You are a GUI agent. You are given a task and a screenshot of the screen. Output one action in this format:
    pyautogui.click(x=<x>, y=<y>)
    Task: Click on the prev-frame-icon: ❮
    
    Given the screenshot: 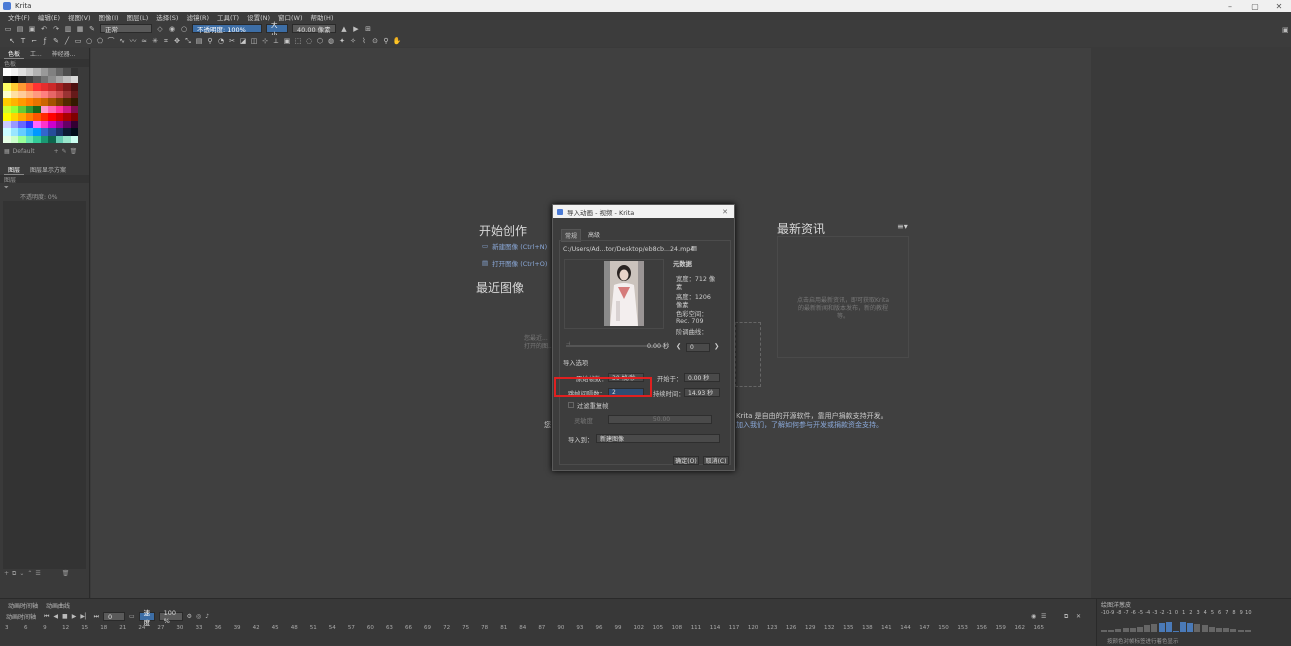 What is the action you would take?
    pyautogui.click(x=678, y=346)
    